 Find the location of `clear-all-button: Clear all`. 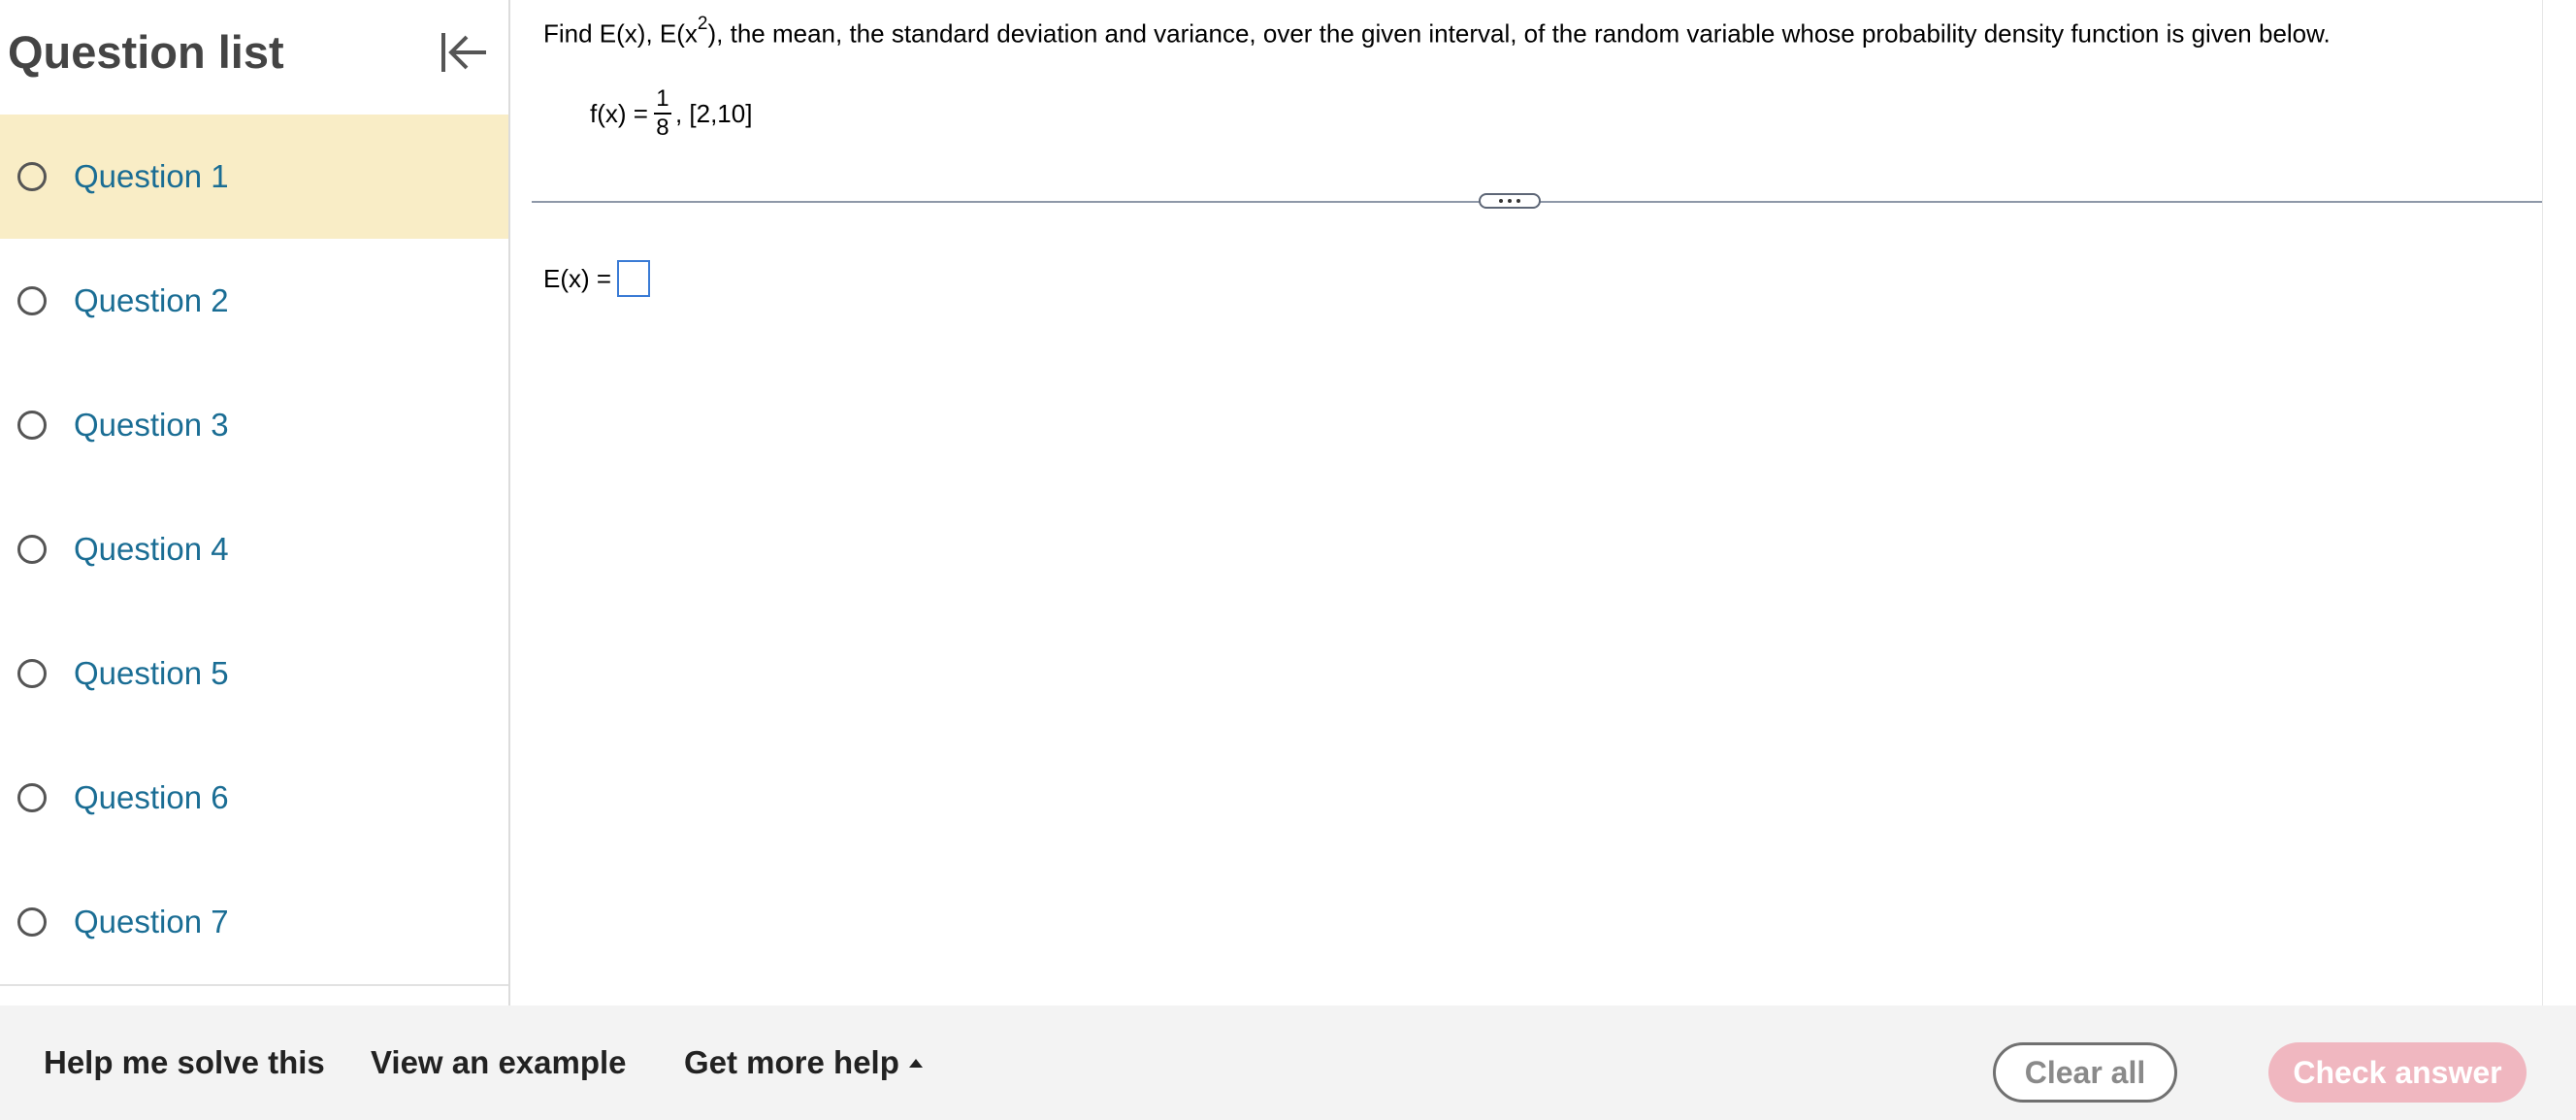

clear-all-button: Clear all is located at coordinates (2085, 1072).